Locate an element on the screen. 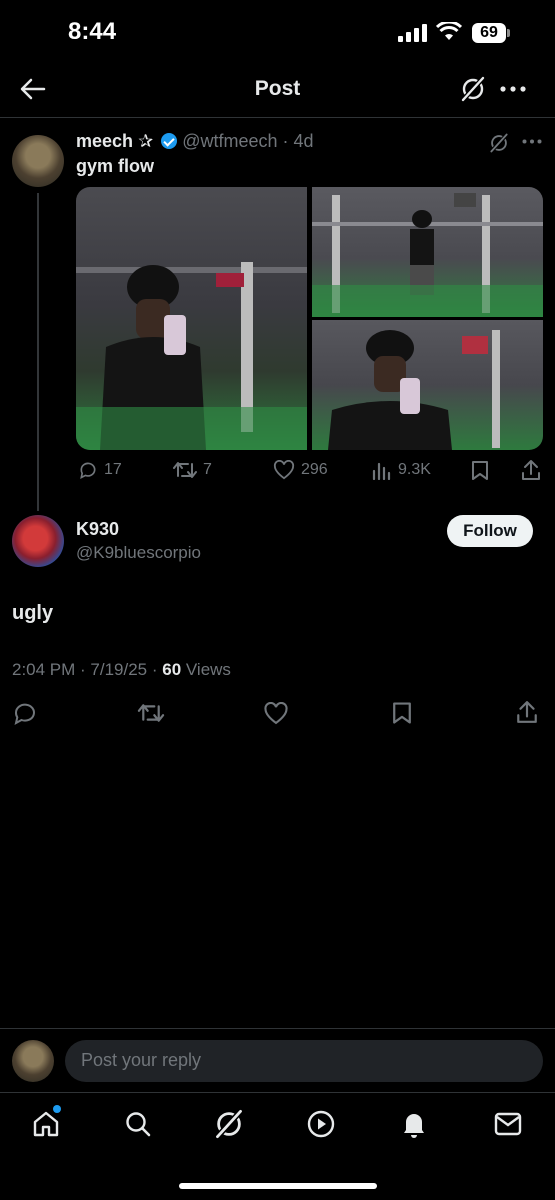 This screenshot has width=555, height=1200. wifi-icon is located at coordinates (449, 32).